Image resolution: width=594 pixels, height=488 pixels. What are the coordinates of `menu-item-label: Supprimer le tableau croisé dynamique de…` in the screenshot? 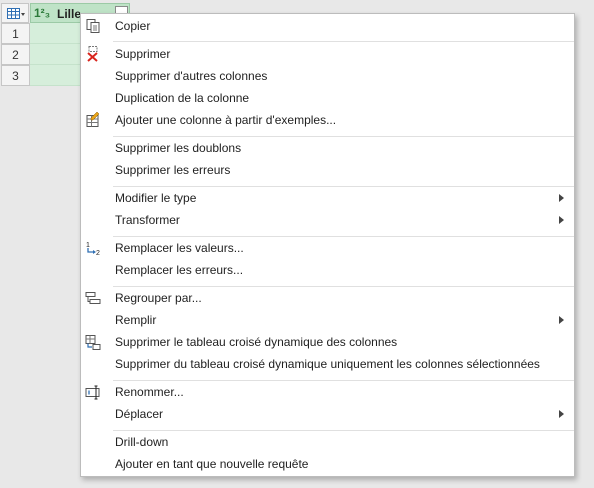 It's located at (256, 342).